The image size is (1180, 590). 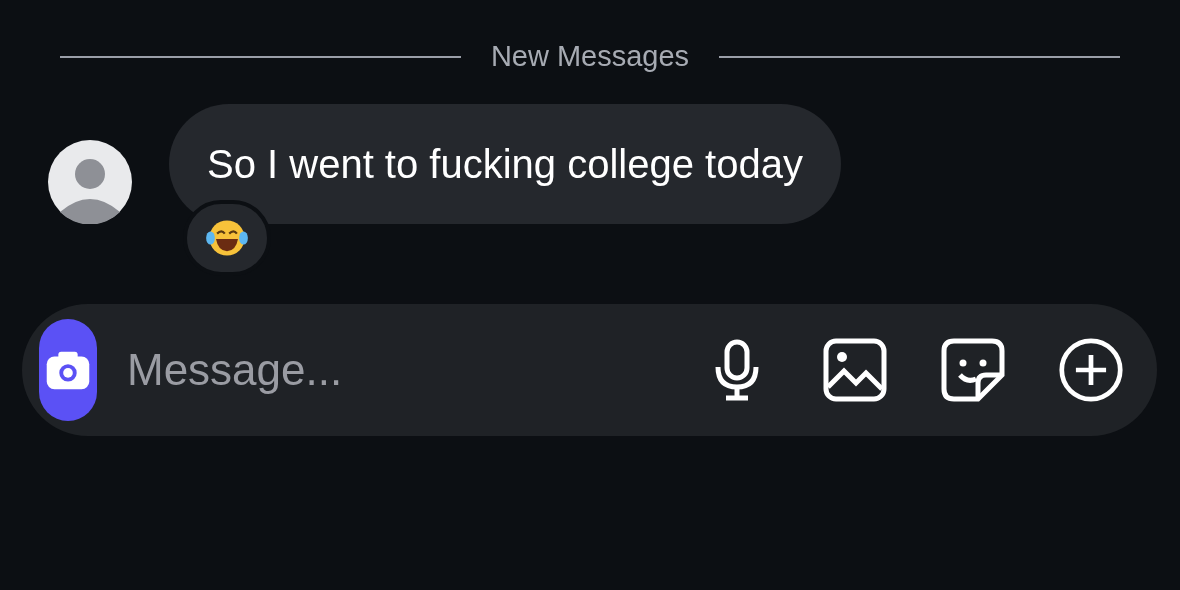 What do you see at coordinates (68, 370) in the screenshot?
I see `camera-button` at bounding box center [68, 370].